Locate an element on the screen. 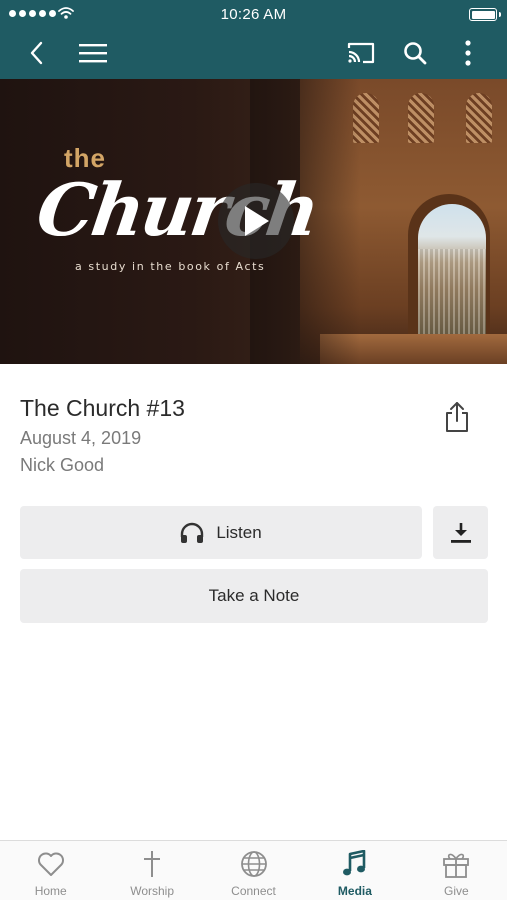 Image resolution: width=507 pixels, height=900 pixels. status-bar: 10:26 AM is located at coordinates (253, 14).